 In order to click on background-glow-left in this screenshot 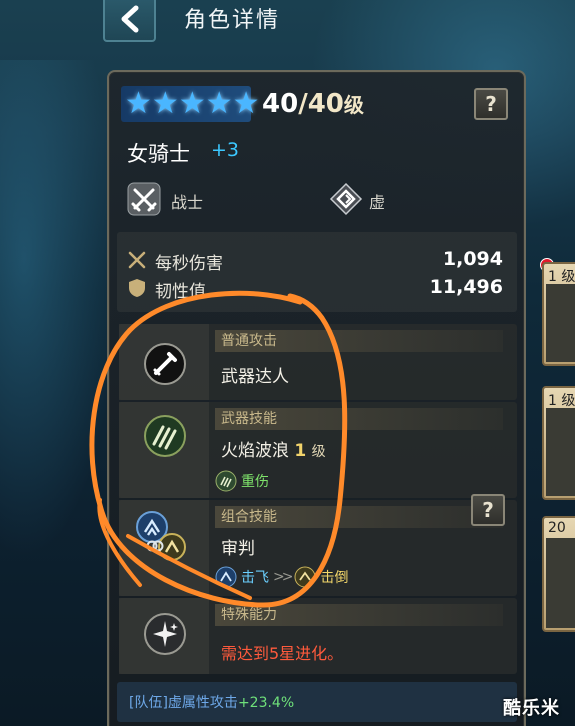, I will do `click(60, 310)`.